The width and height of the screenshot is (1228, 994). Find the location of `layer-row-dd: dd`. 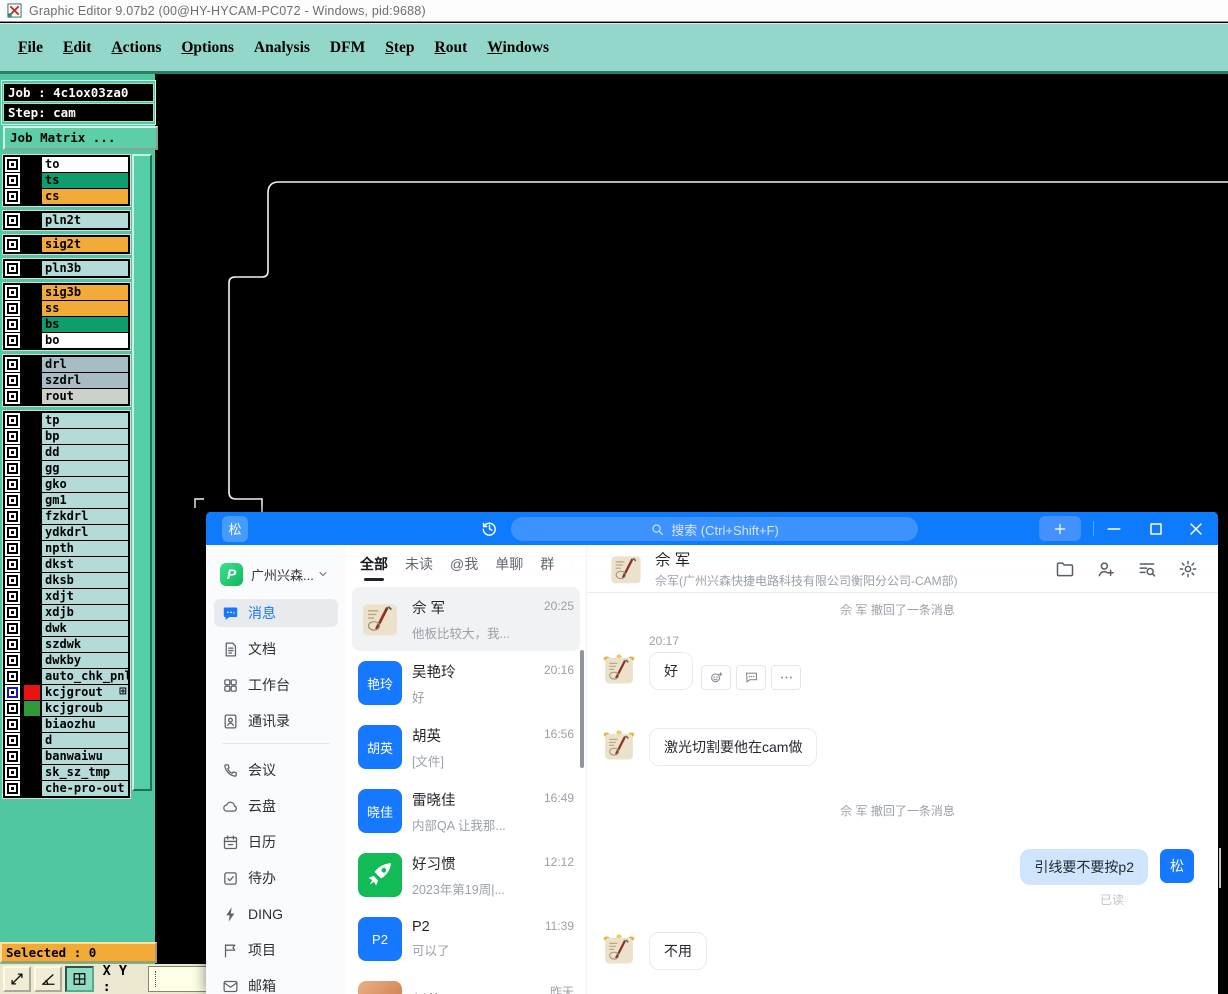

layer-row-dd: dd is located at coordinates (66, 452).